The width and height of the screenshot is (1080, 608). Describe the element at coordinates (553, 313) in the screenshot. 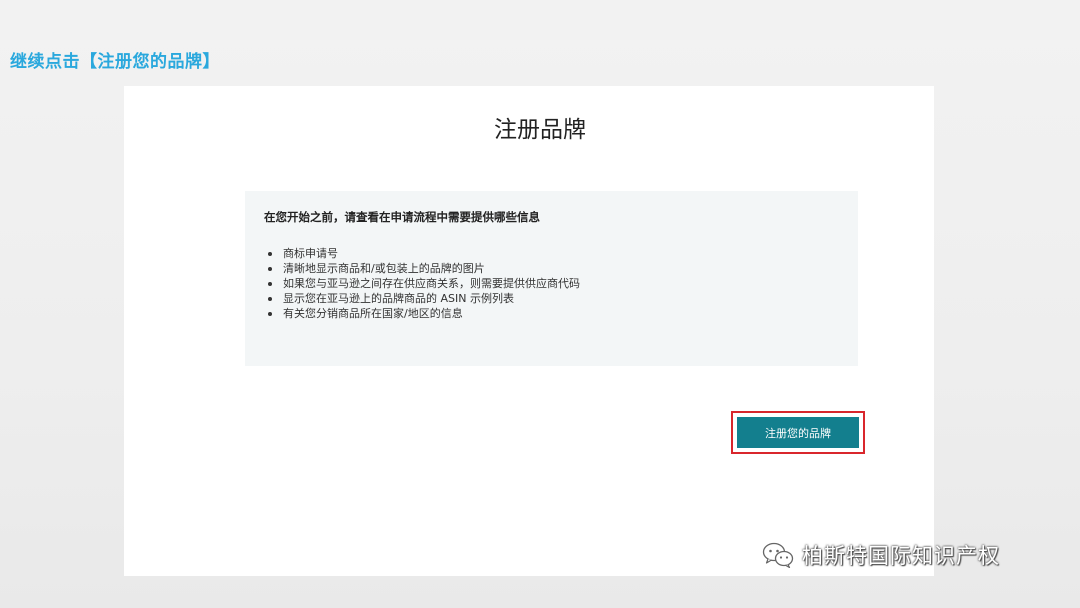

I see `list-item: 有关您分销商品所在国家/地区的信息` at that location.